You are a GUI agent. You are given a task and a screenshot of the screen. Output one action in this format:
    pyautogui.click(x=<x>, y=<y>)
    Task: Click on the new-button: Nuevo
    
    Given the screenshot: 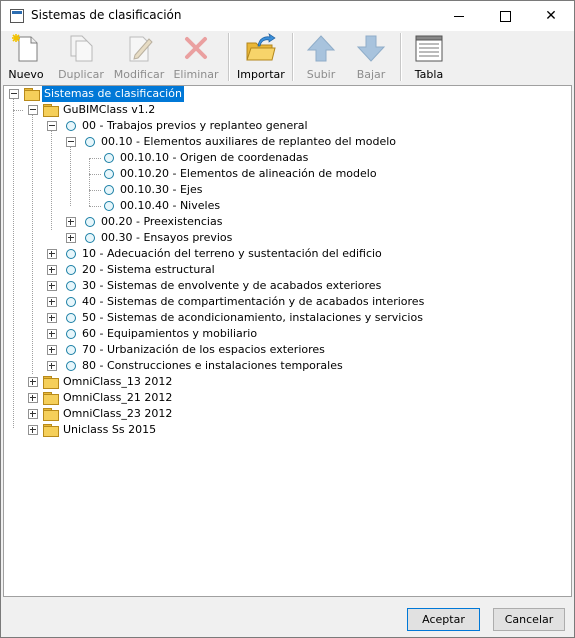 What is the action you would take?
    pyautogui.click(x=26, y=58)
    